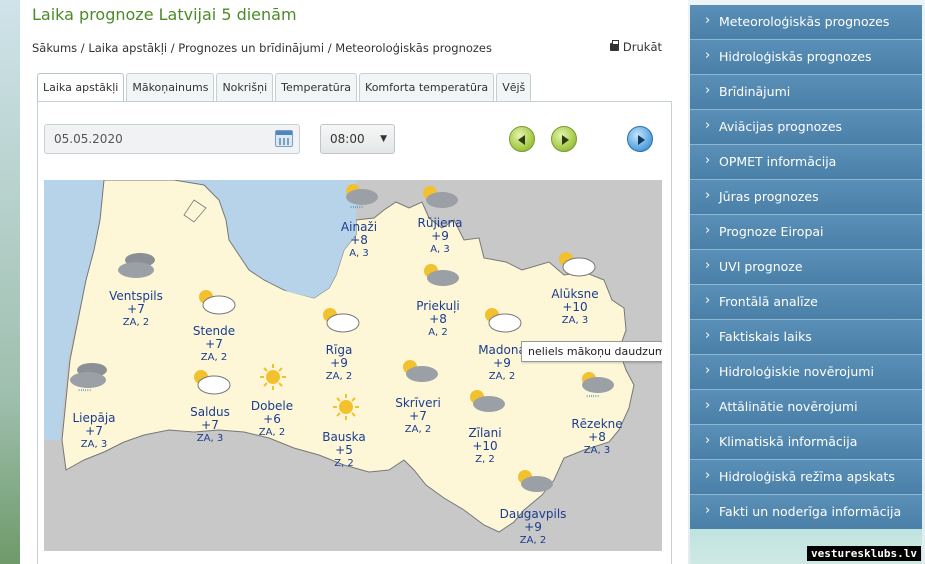 The width and height of the screenshot is (925, 564). What do you see at coordinates (347, 139) in the screenshot?
I see `time-value: 08:00` at bounding box center [347, 139].